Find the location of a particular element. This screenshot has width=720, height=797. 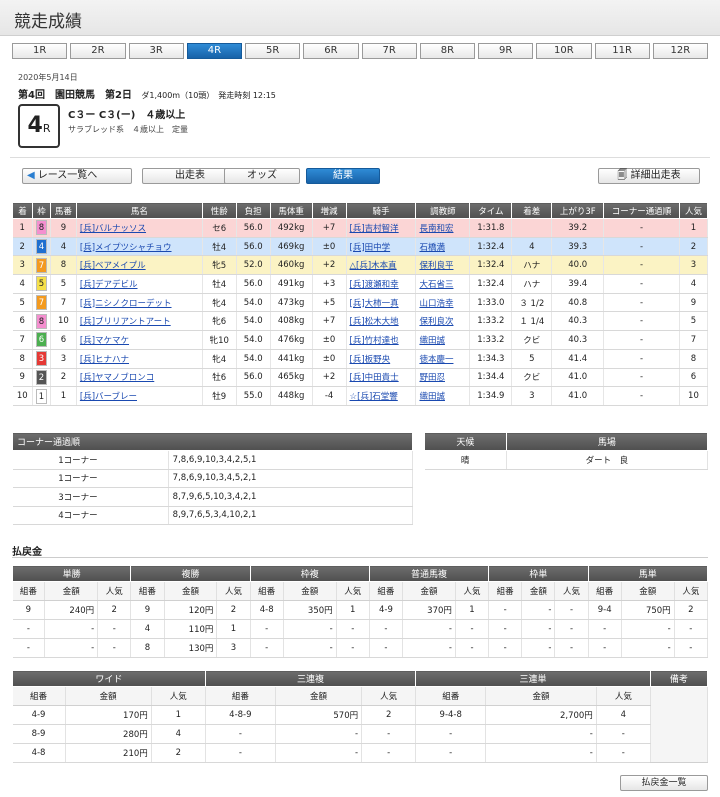

race-tab: 3R is located at coordinates (156, 51).